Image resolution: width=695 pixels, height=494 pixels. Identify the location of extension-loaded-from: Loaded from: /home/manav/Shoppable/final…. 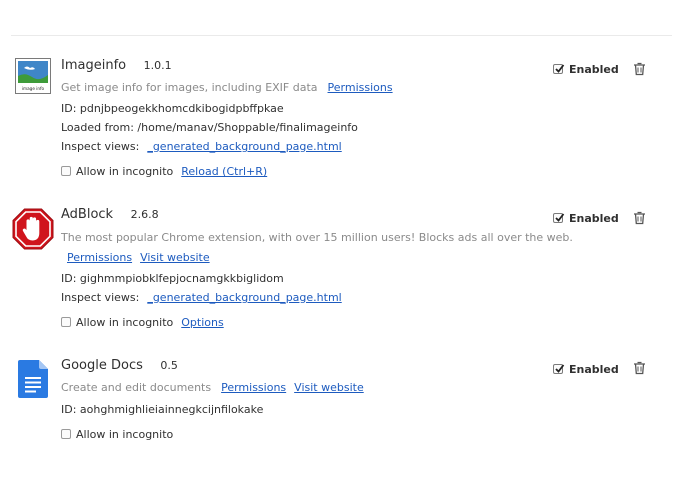
(209, 127).